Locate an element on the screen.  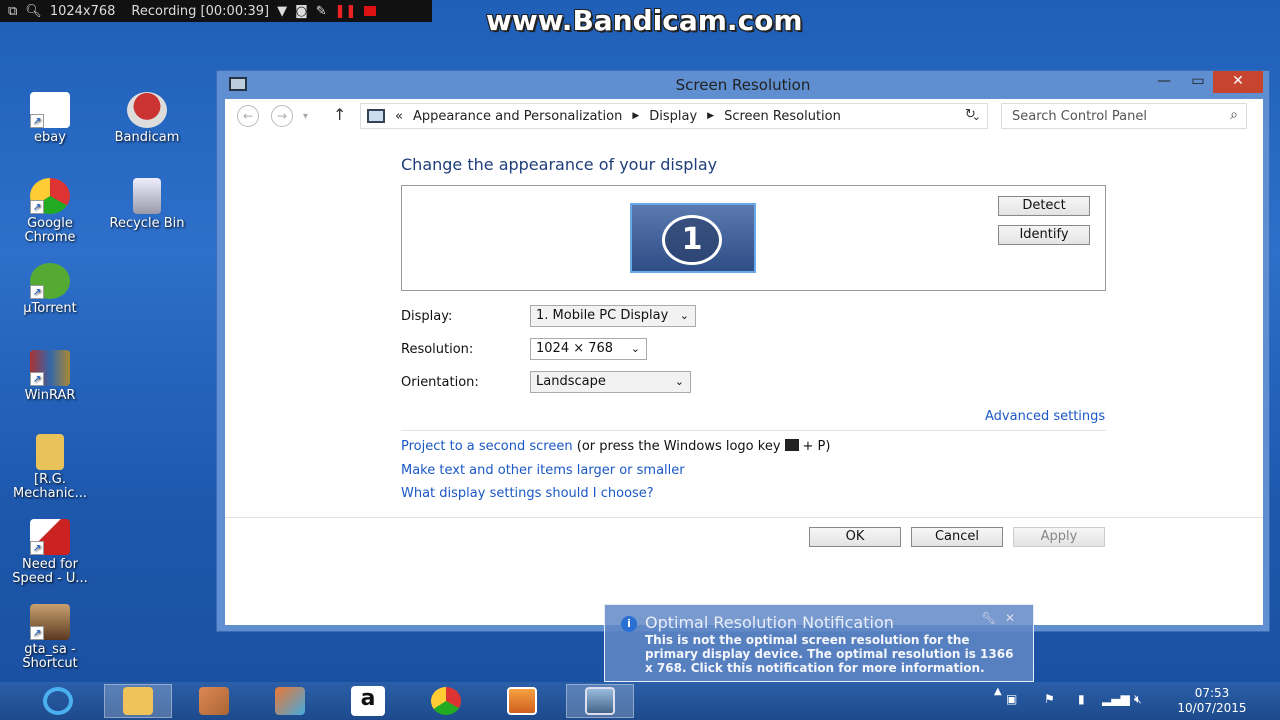
title-bar: Screen Resolution — ▭ ✕ is located at coordinates (743, 85).